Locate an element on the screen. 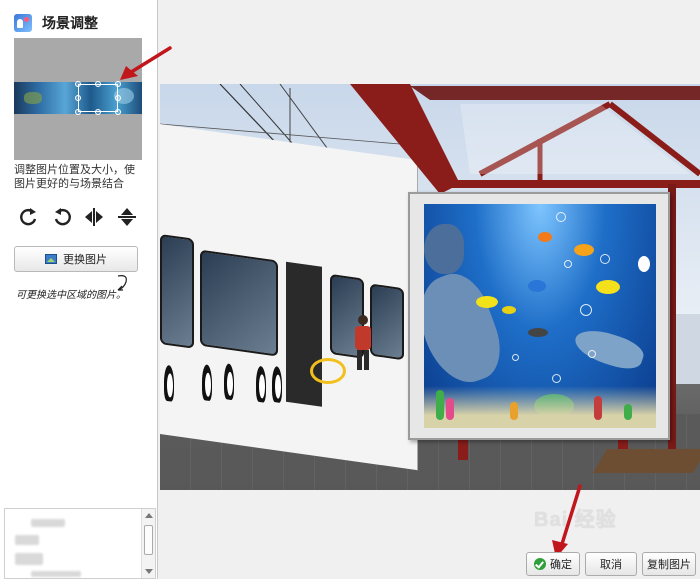  sea-floor is located at coordinates (540, 407).